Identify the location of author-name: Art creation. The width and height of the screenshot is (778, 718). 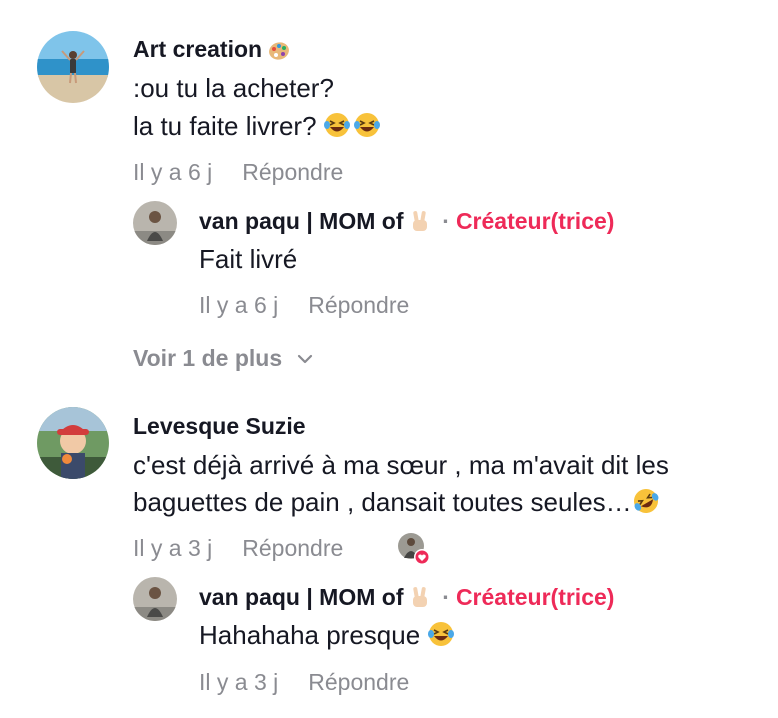
(211, 51).